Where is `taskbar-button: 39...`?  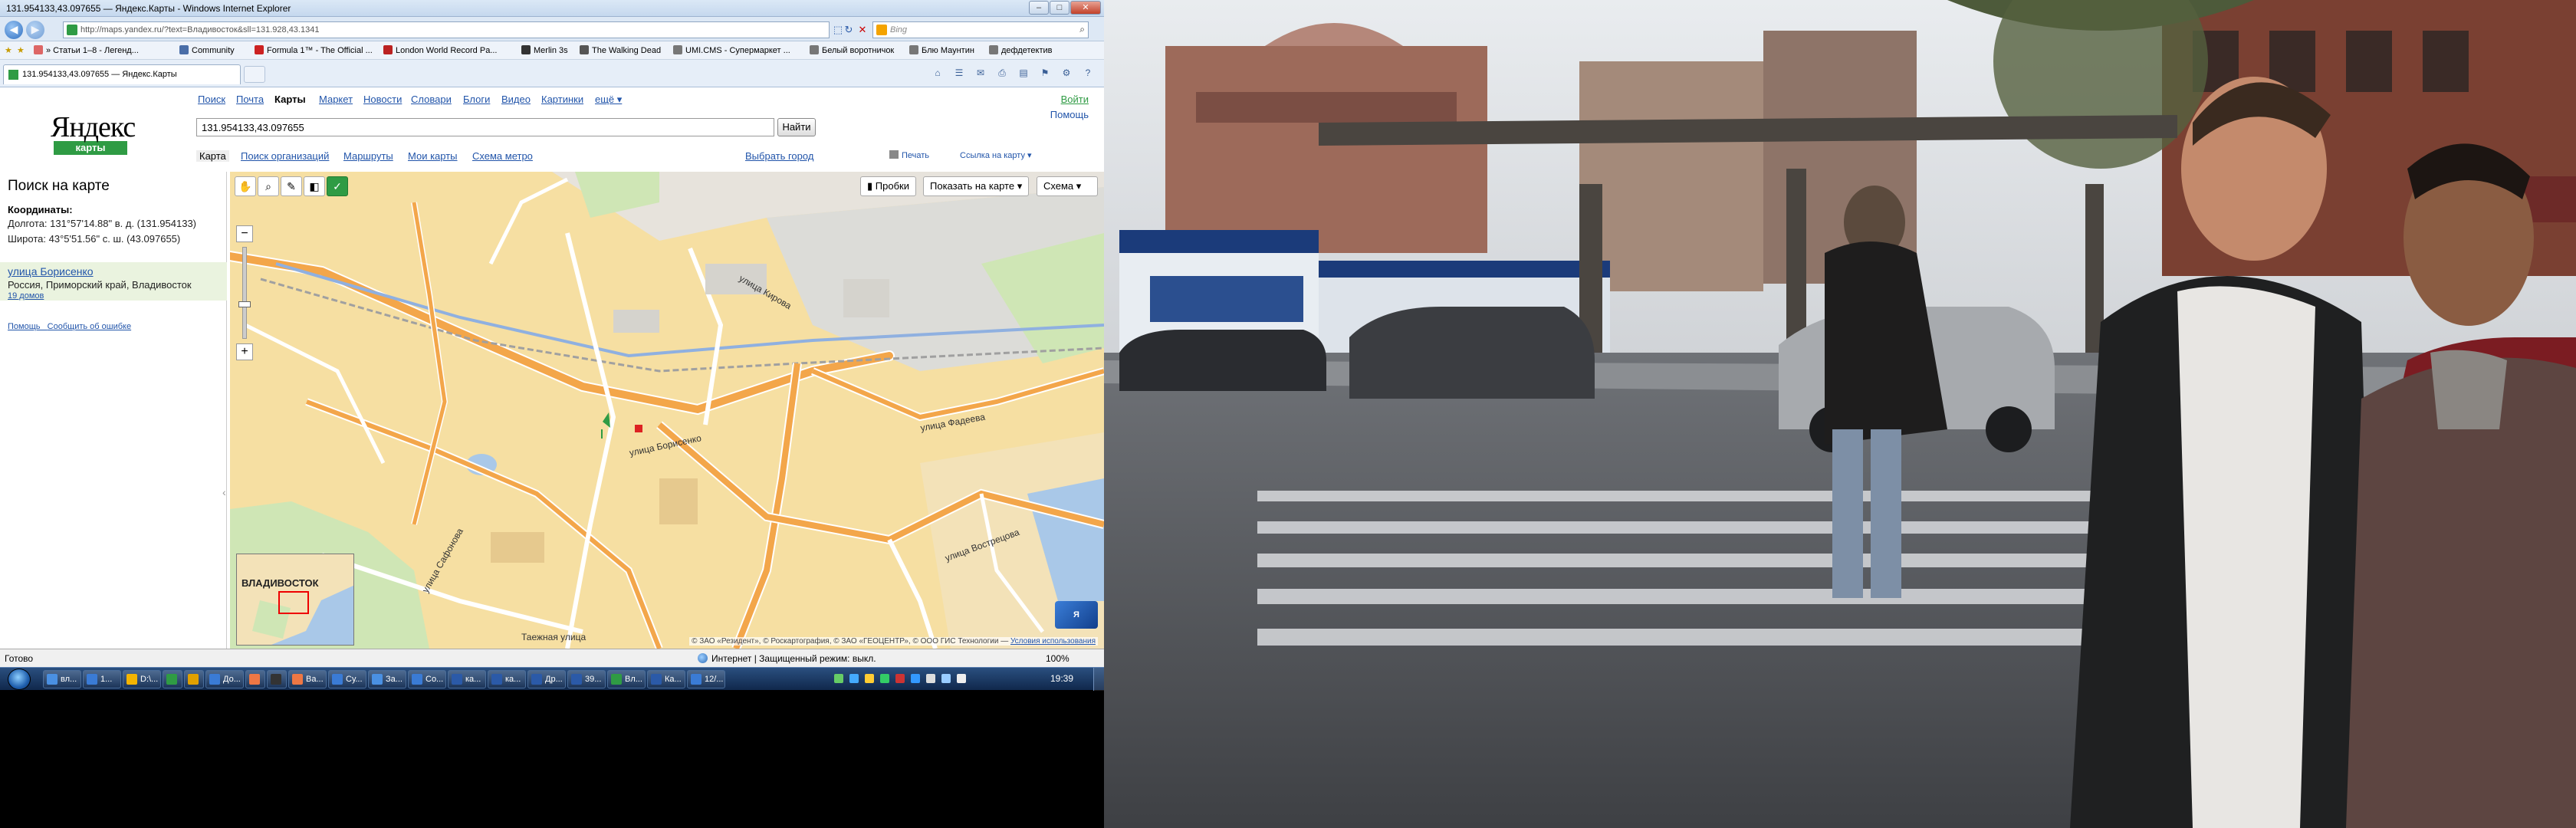 taskbar-button: 39... is located at coordinates (586, 679).